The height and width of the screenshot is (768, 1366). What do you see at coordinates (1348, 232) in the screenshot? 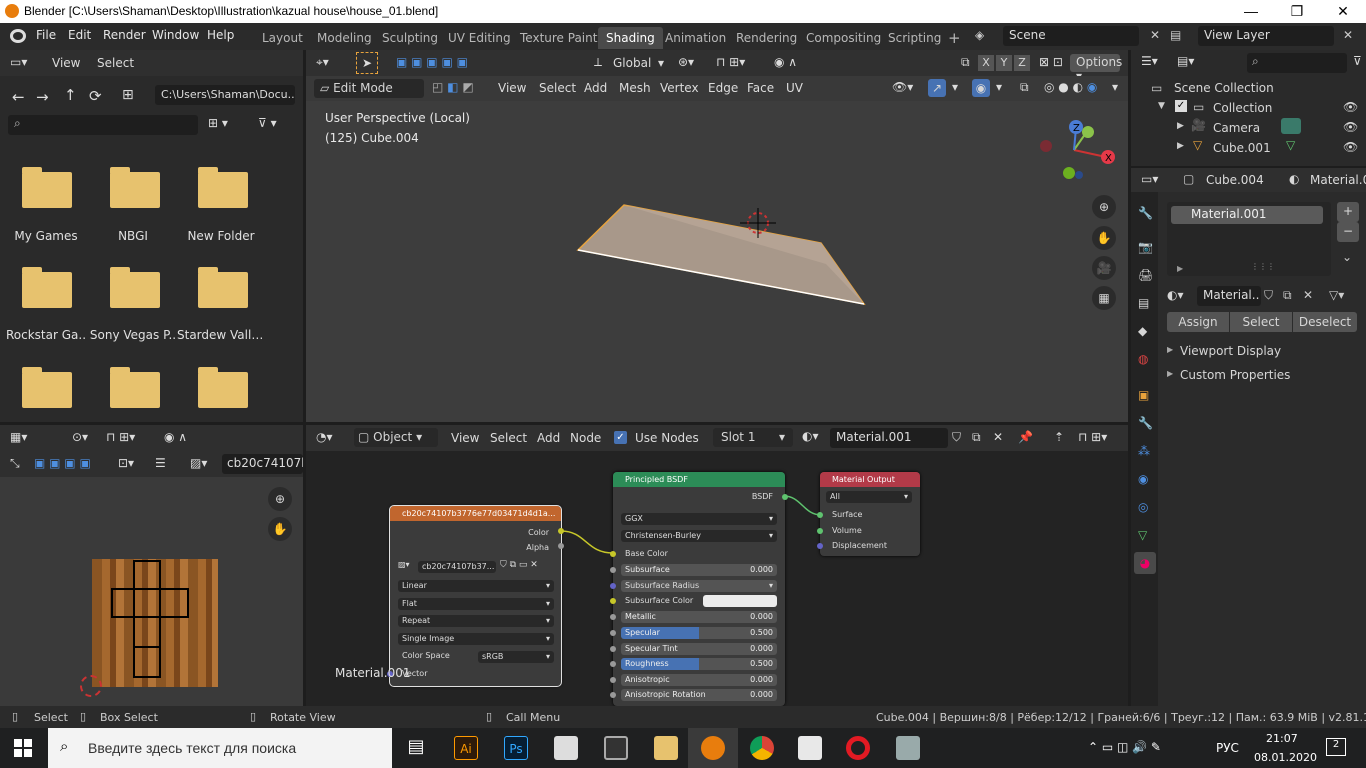
I see `remove-slot-button: −` at bounding box center [1348, 232].